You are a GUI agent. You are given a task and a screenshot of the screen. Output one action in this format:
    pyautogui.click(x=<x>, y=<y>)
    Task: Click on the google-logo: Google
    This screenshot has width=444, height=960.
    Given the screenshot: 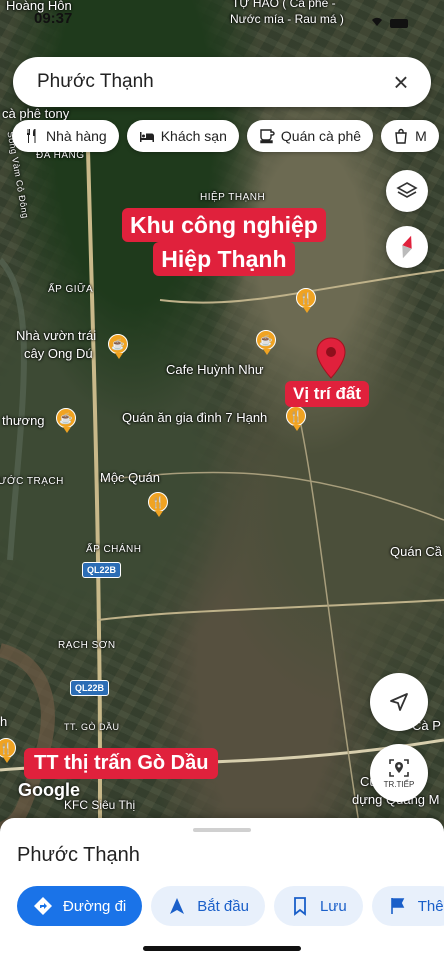 What is the action you would take?
    pyautogui.click(x=49, y=790)
    